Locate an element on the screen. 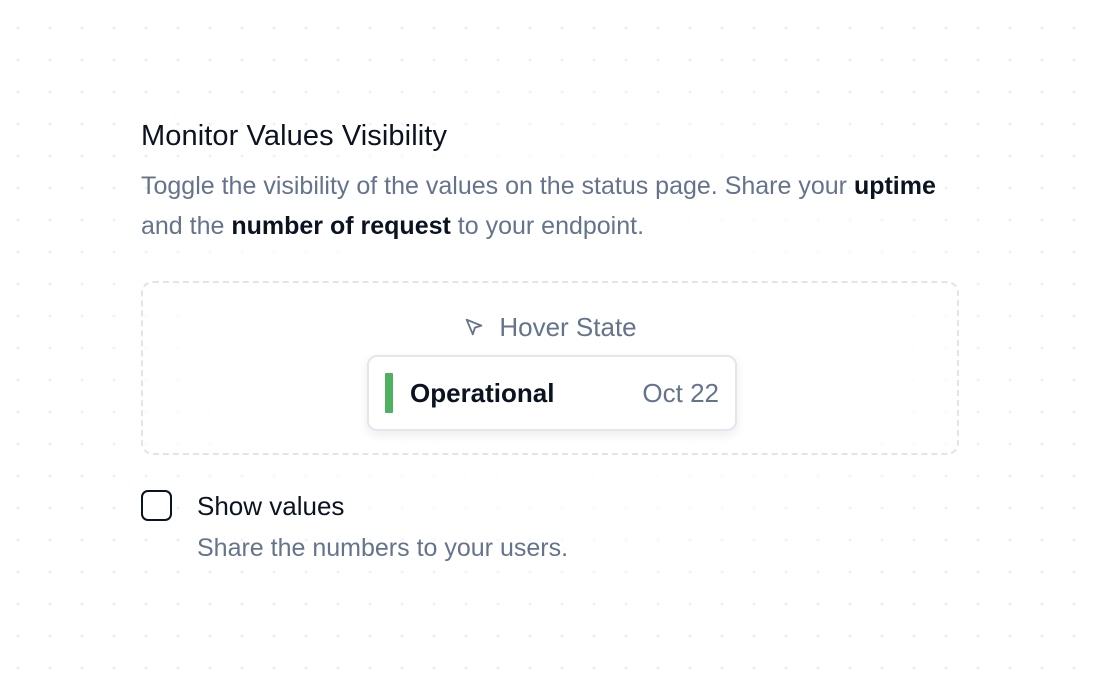 Image resolution: width=1100 pixels, height=680 pixels. show-values-checkbox is located at coordinates (156, 505).